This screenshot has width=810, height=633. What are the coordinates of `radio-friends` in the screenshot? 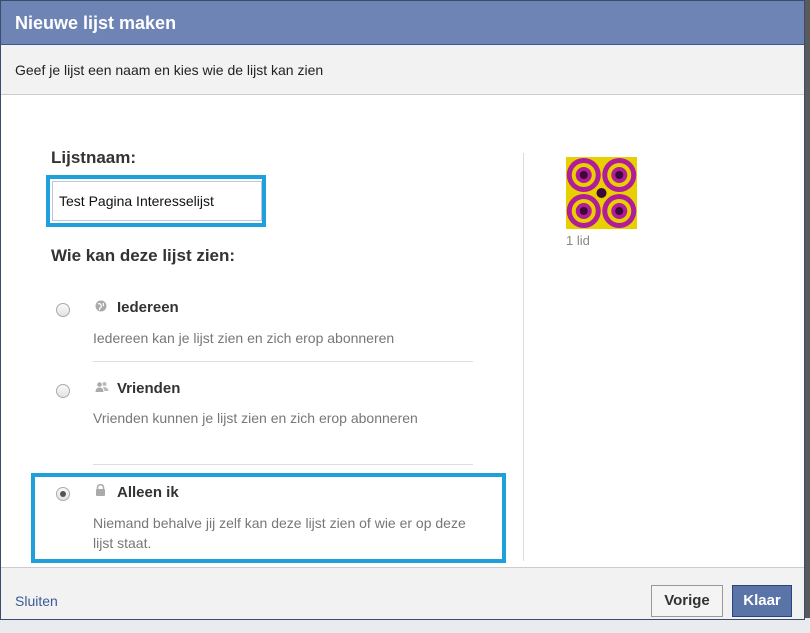 It's located at (63, 391).